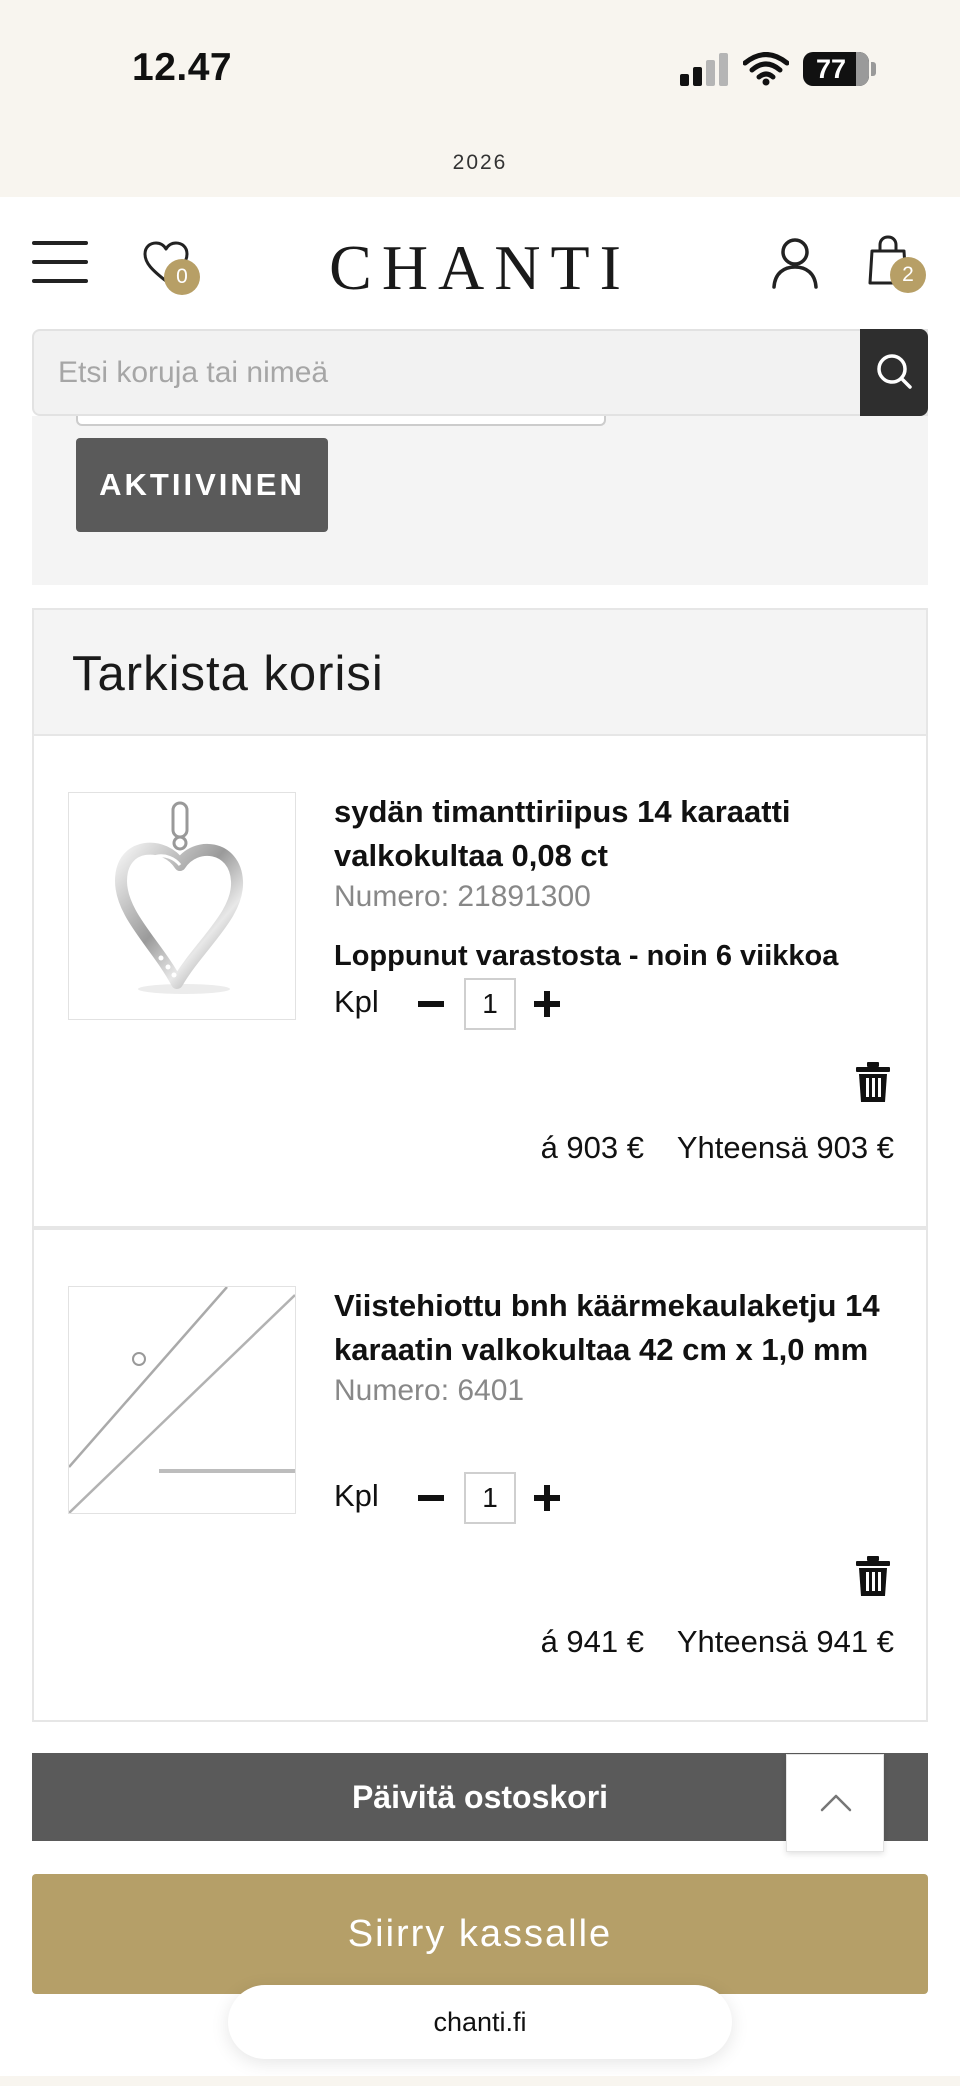 Image resolution: width=960 pixels, height=2086 pixels. What do you see at coordinates (795, 263) in the screenshot?
I see `user-account-icon` at bounding box center [795, 263].